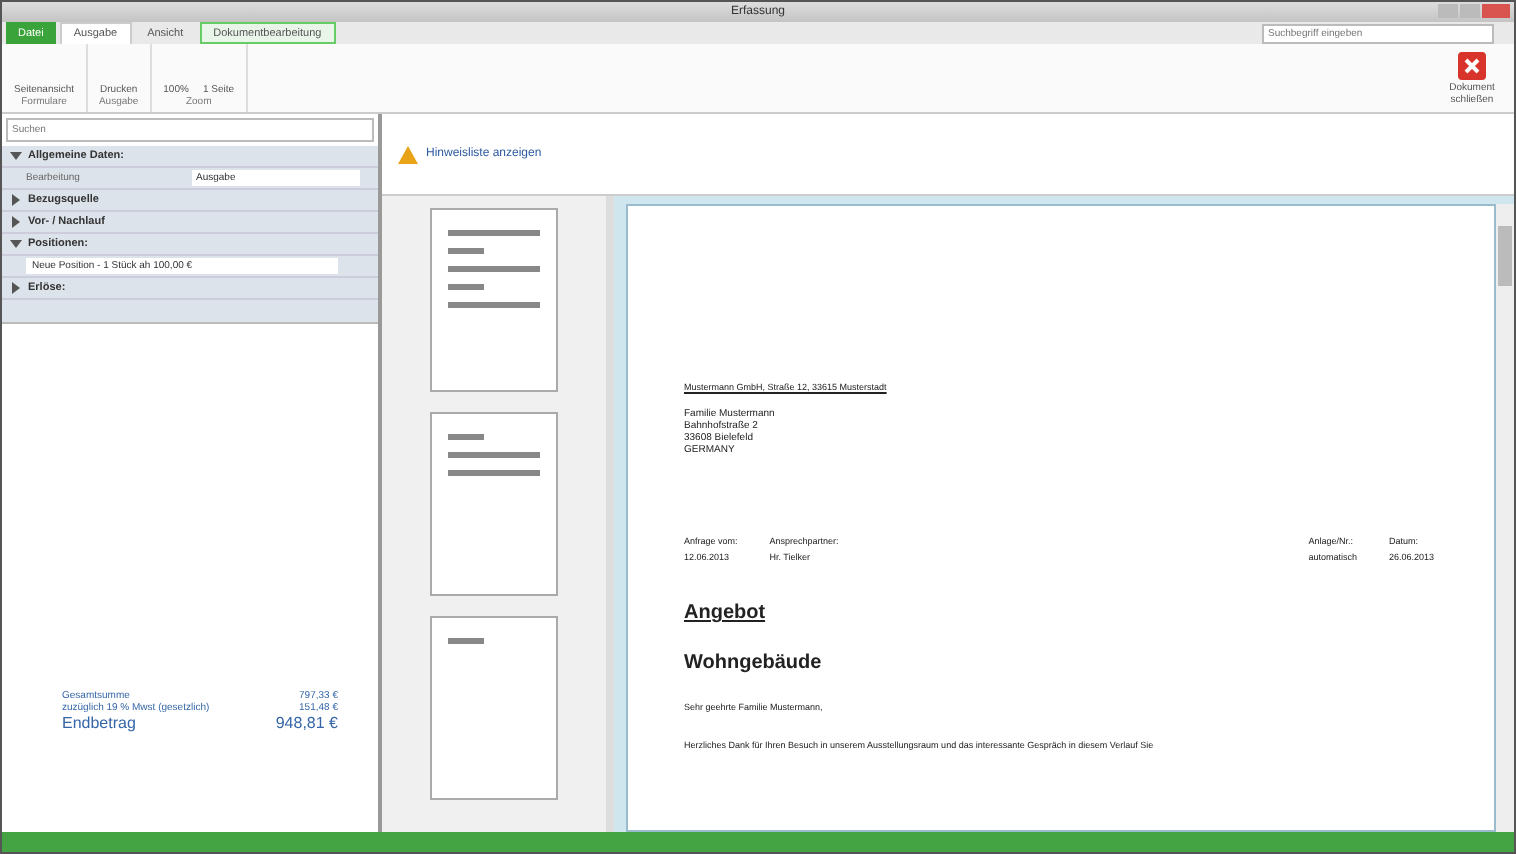  Describe the element at coordinates (306, 723) in the screenshot. I see `total-value: 948,81 €` at that location.